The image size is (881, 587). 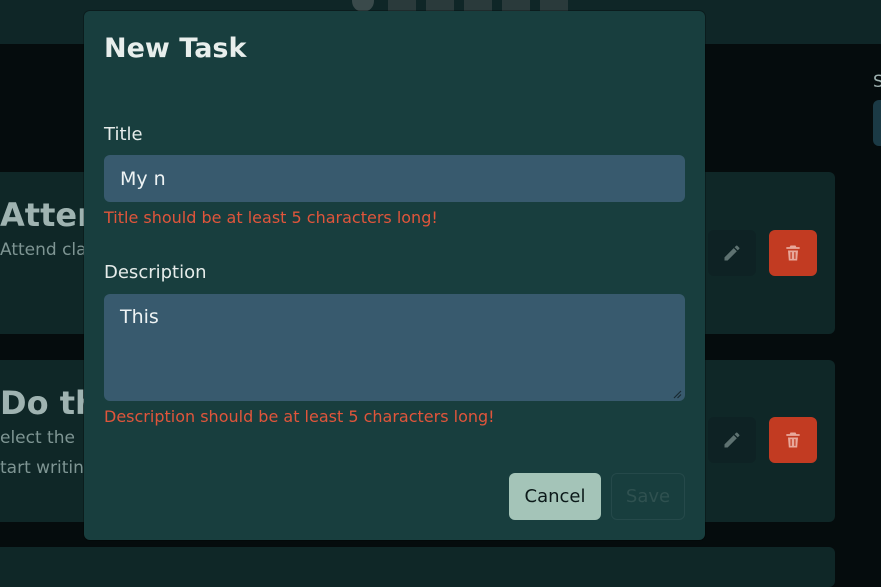 What do you see at coordinates (155, 272) in the screenshot?
I see `description-label: Description` at bounding box center [155, 272].